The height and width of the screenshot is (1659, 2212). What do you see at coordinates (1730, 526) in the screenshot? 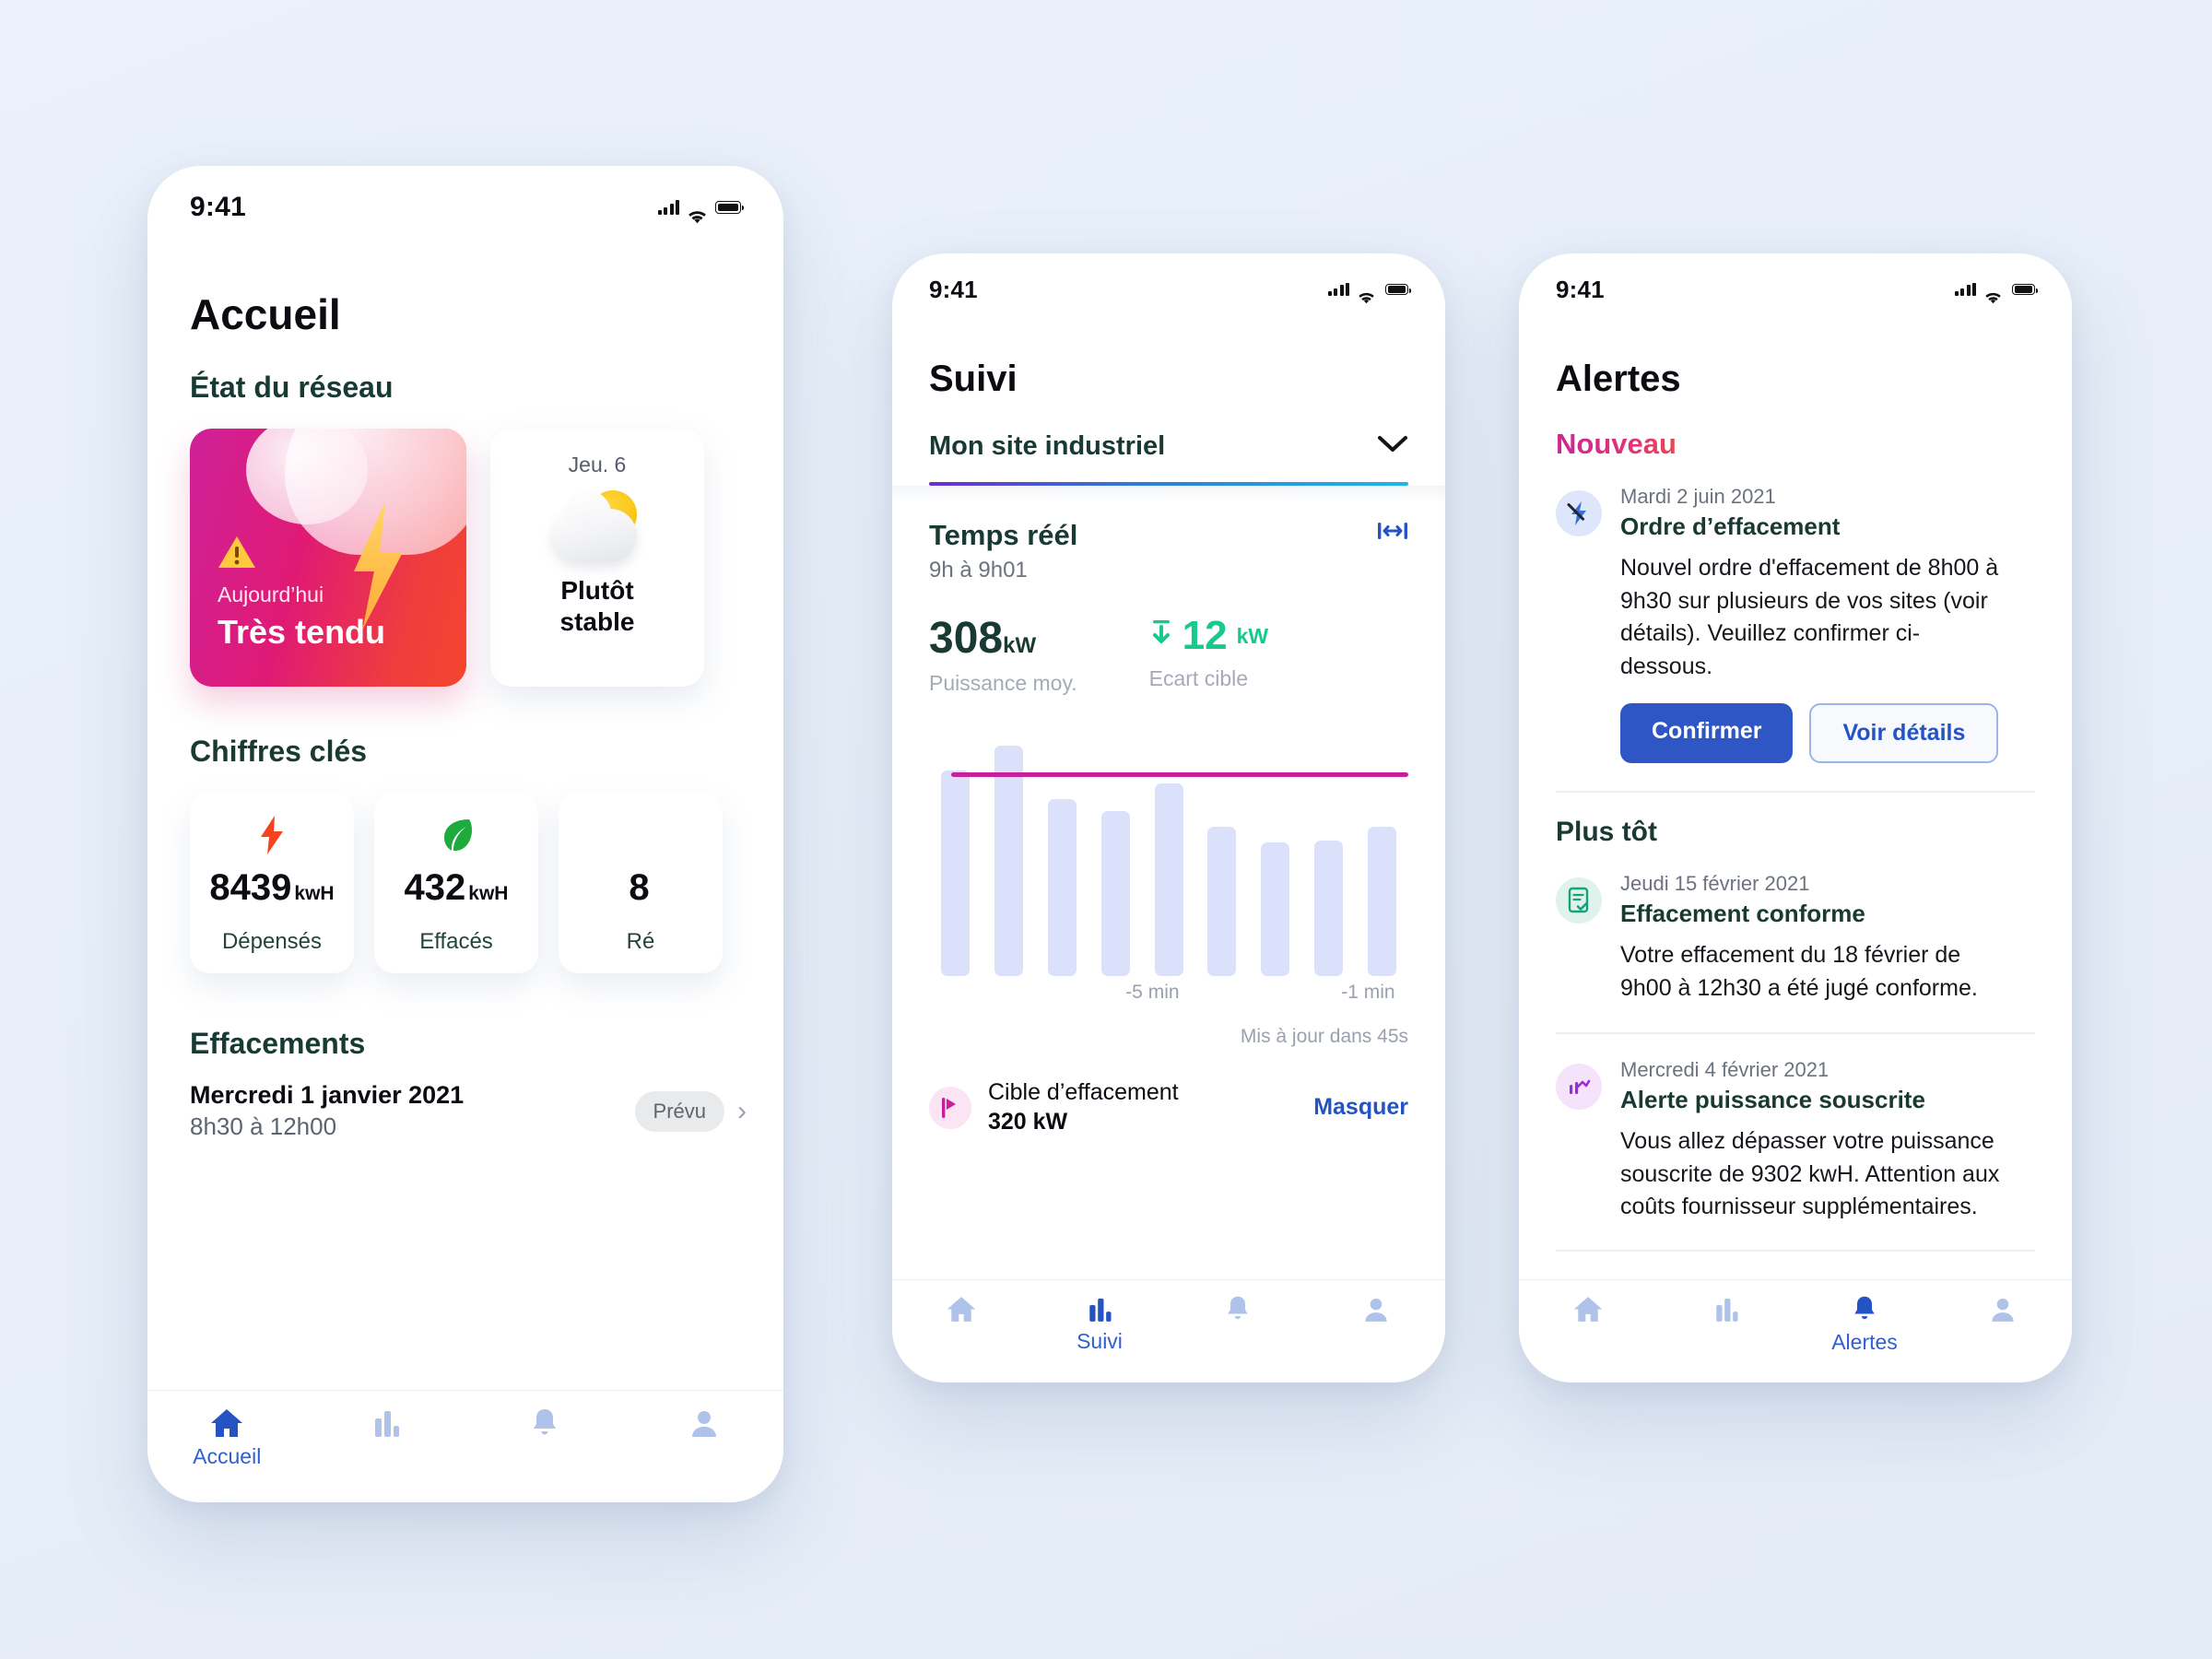
I see `alert-title: Ordre d’effacement` at bounding box center [1730, 526].